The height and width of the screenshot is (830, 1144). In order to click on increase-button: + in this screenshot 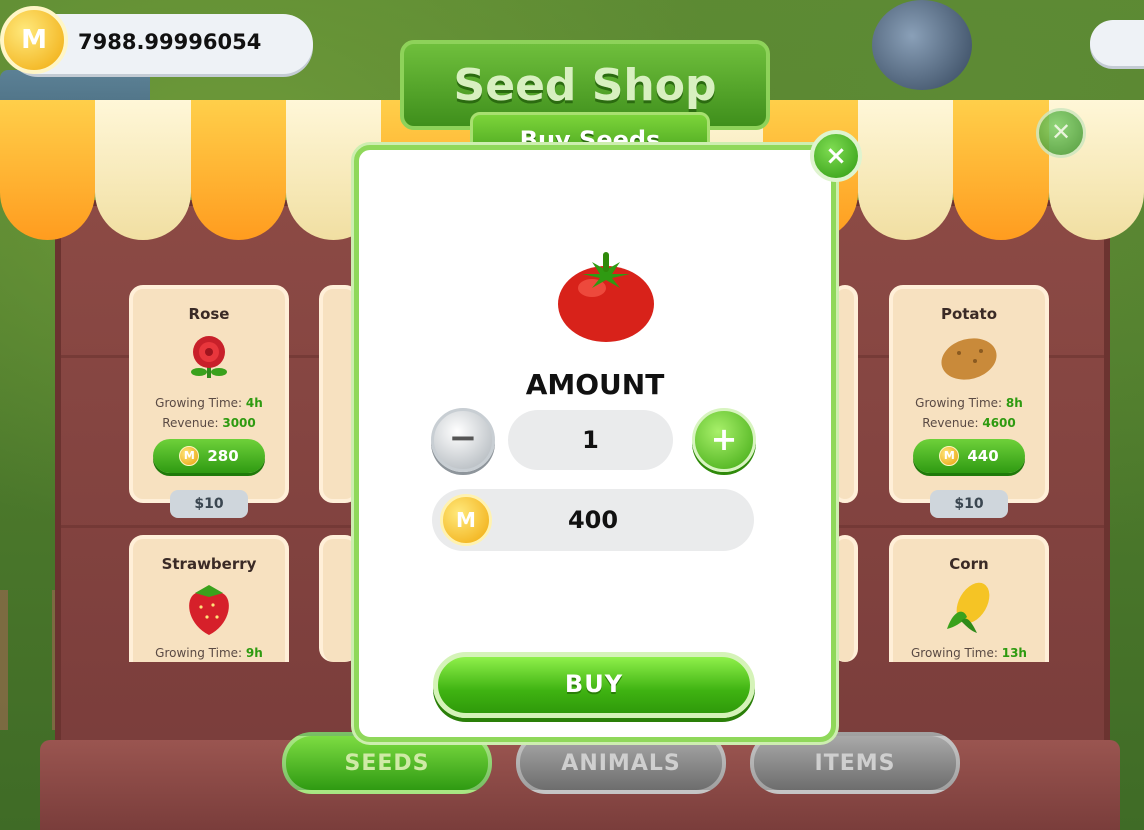, I will do `click(724, 440)`.